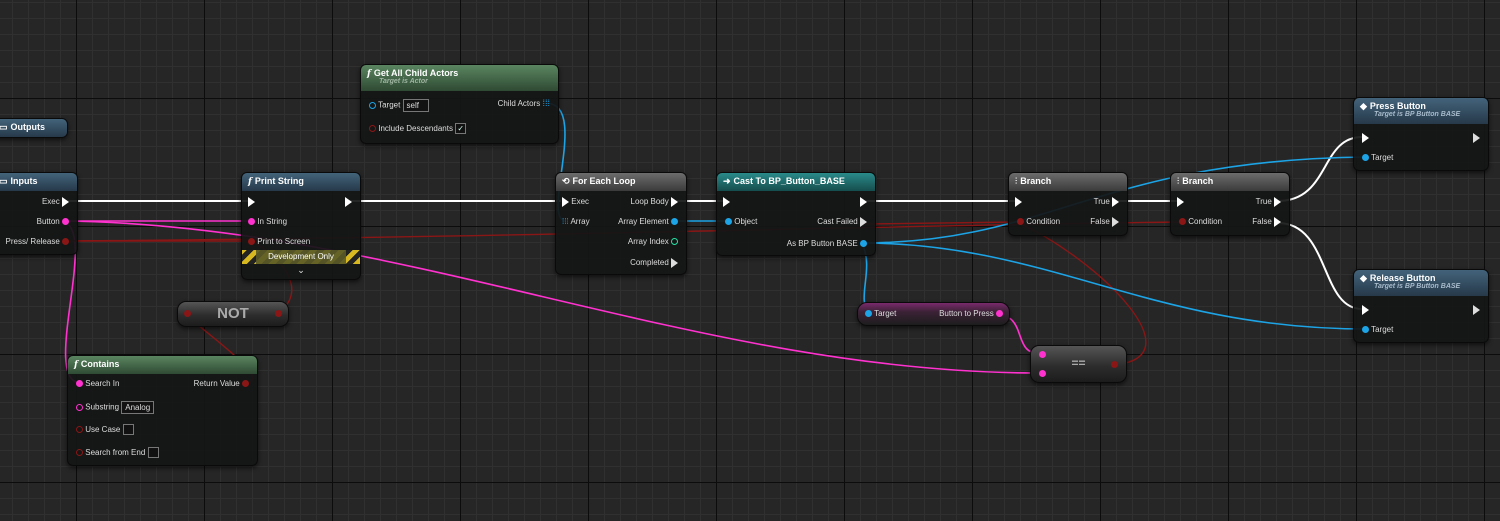  Describe the element at coordinates (1180, 202) in the screenshot. I see `branch2-exec-in-pin` at that location.